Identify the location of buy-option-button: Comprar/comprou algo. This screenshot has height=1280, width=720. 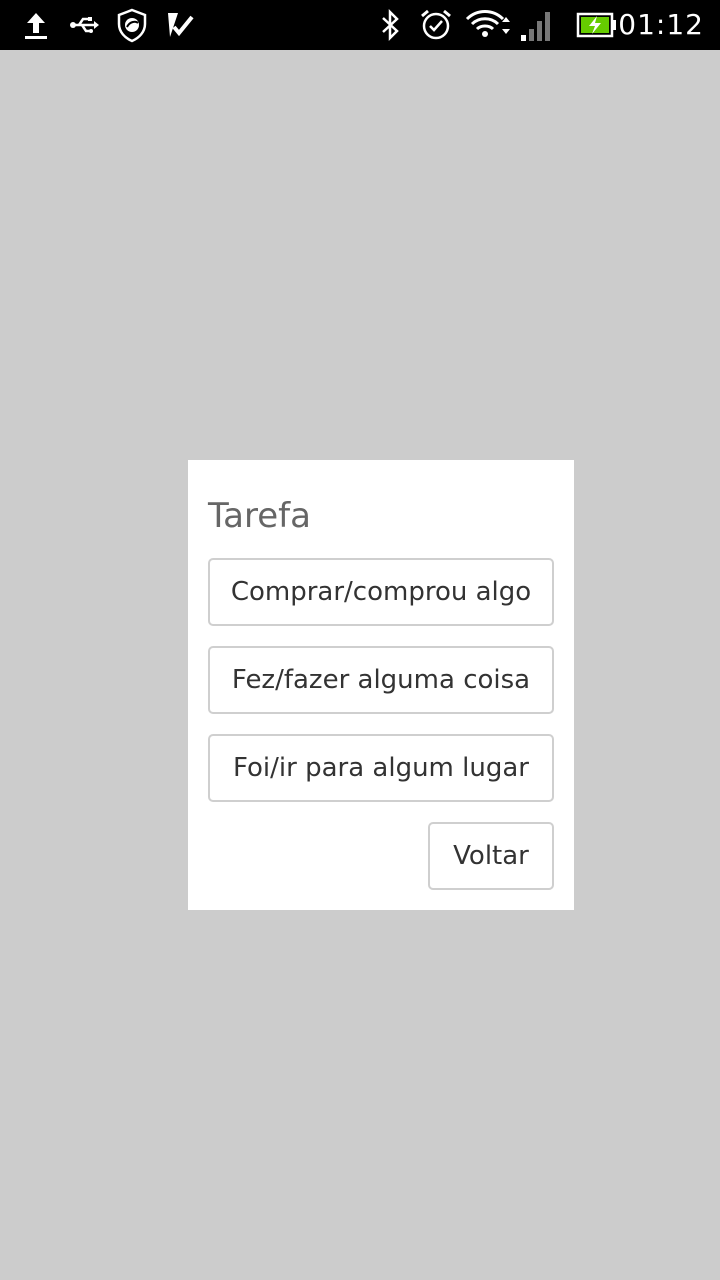
(381, 592).